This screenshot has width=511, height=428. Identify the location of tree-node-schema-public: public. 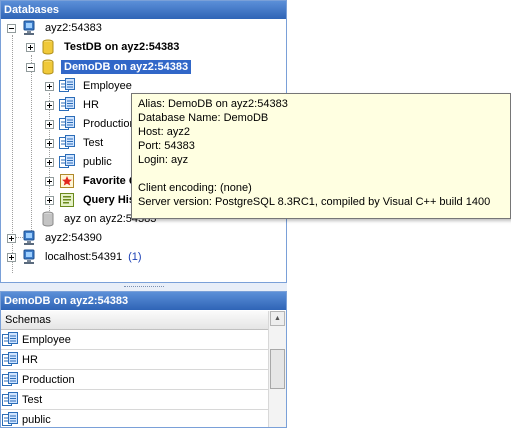
(80, 162).